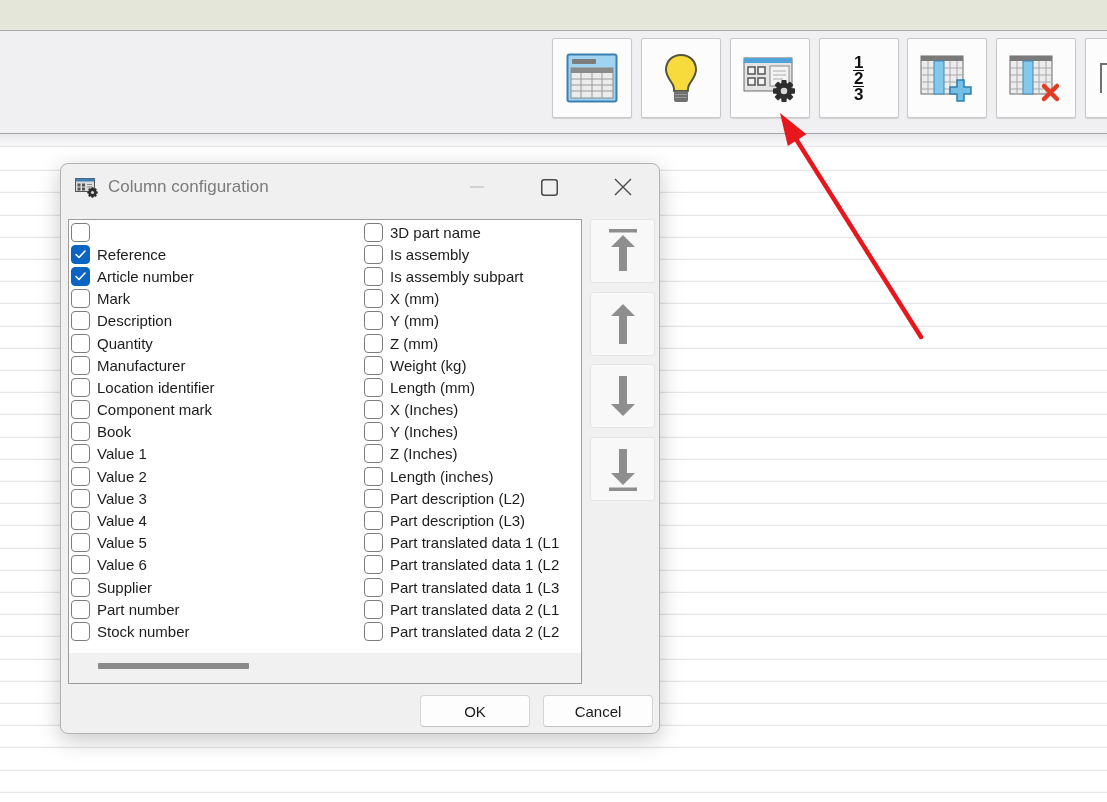  What do you see at coordinates (947, 78) in the screenshot?
I see `add-column-icon` at bounding box center [947, 78].